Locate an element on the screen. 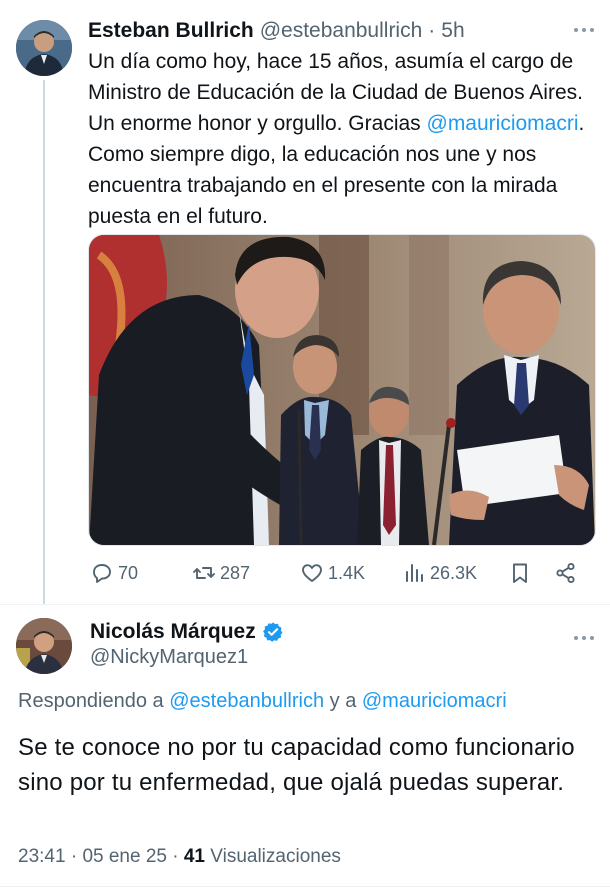 The image size is (610, 894). author-handle: @estebanbullrich is located at coordinates (341, 31).